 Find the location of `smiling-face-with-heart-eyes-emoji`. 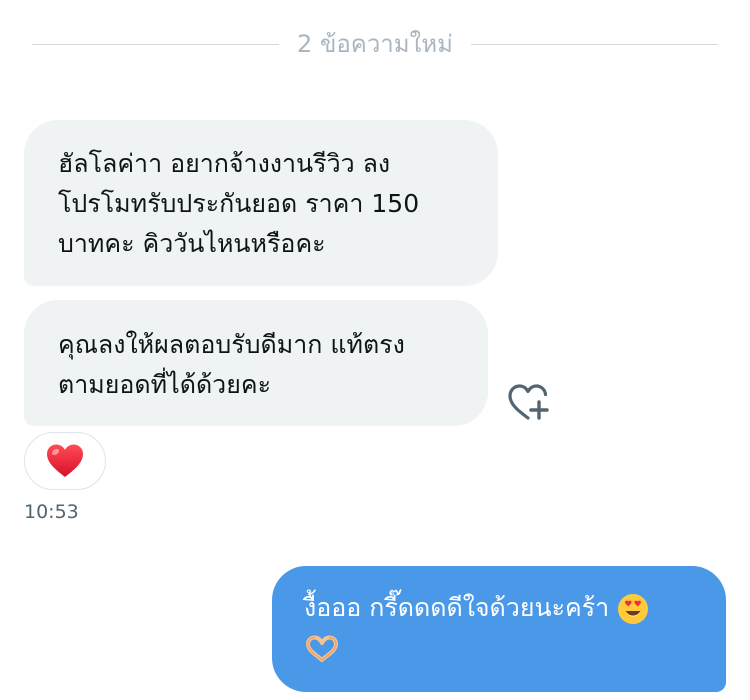

smiling-face-with-heart-eyes-emoji is located at coordinates (633, 609).